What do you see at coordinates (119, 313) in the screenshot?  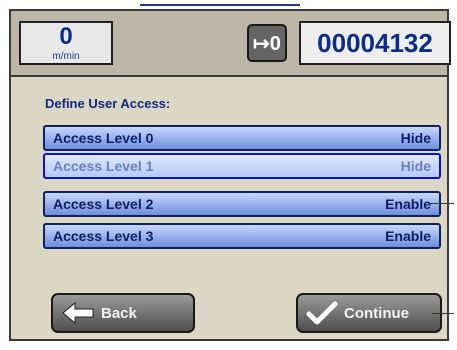 I see `back-button-label: Back` at bounding box center [119, 313].